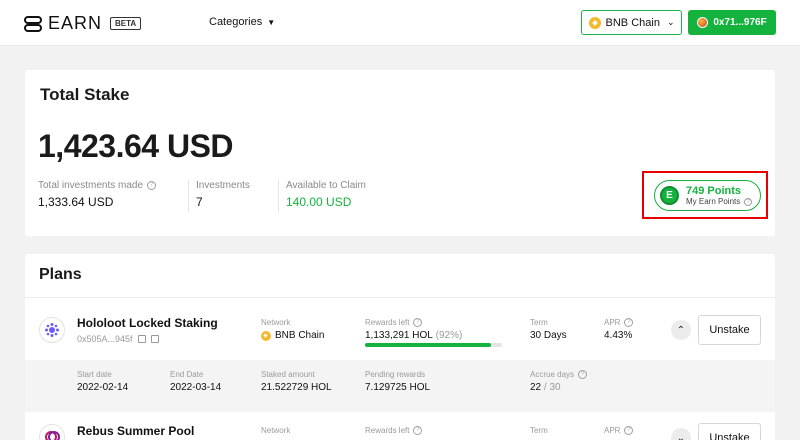 The width and height of the screenshot is (800, 440). What do you see at coordinates (326, 194) in the screenshot?
I see `stat-available-to-claim: Available to Claim 140.00 USD` at bounding box center [326, 194].